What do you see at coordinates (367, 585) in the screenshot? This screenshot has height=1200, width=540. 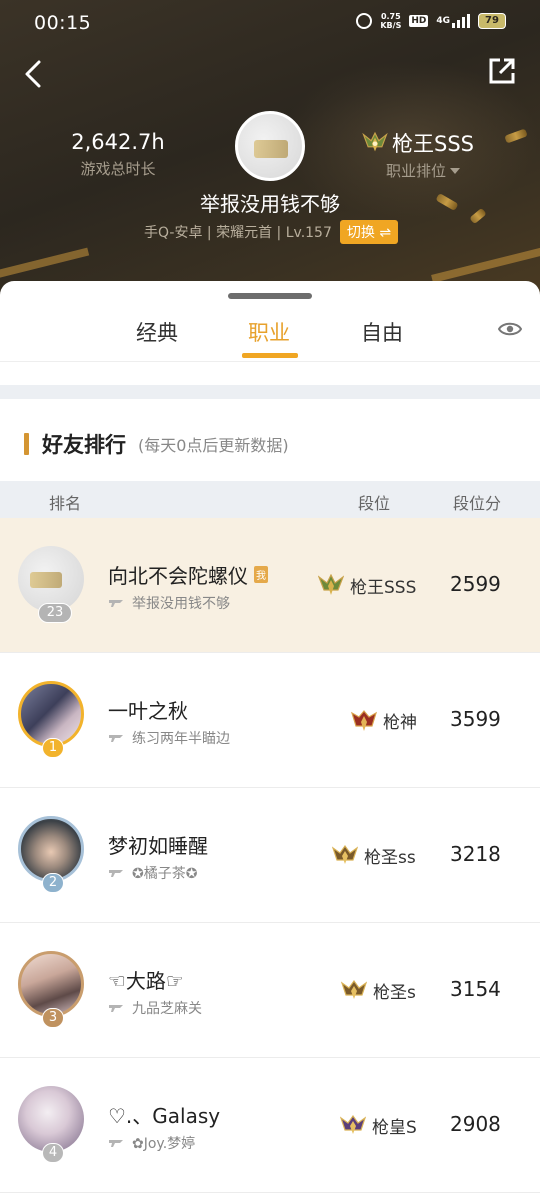 I see `friend-tier: 枪王SSS` at bounding box center [367, 585].